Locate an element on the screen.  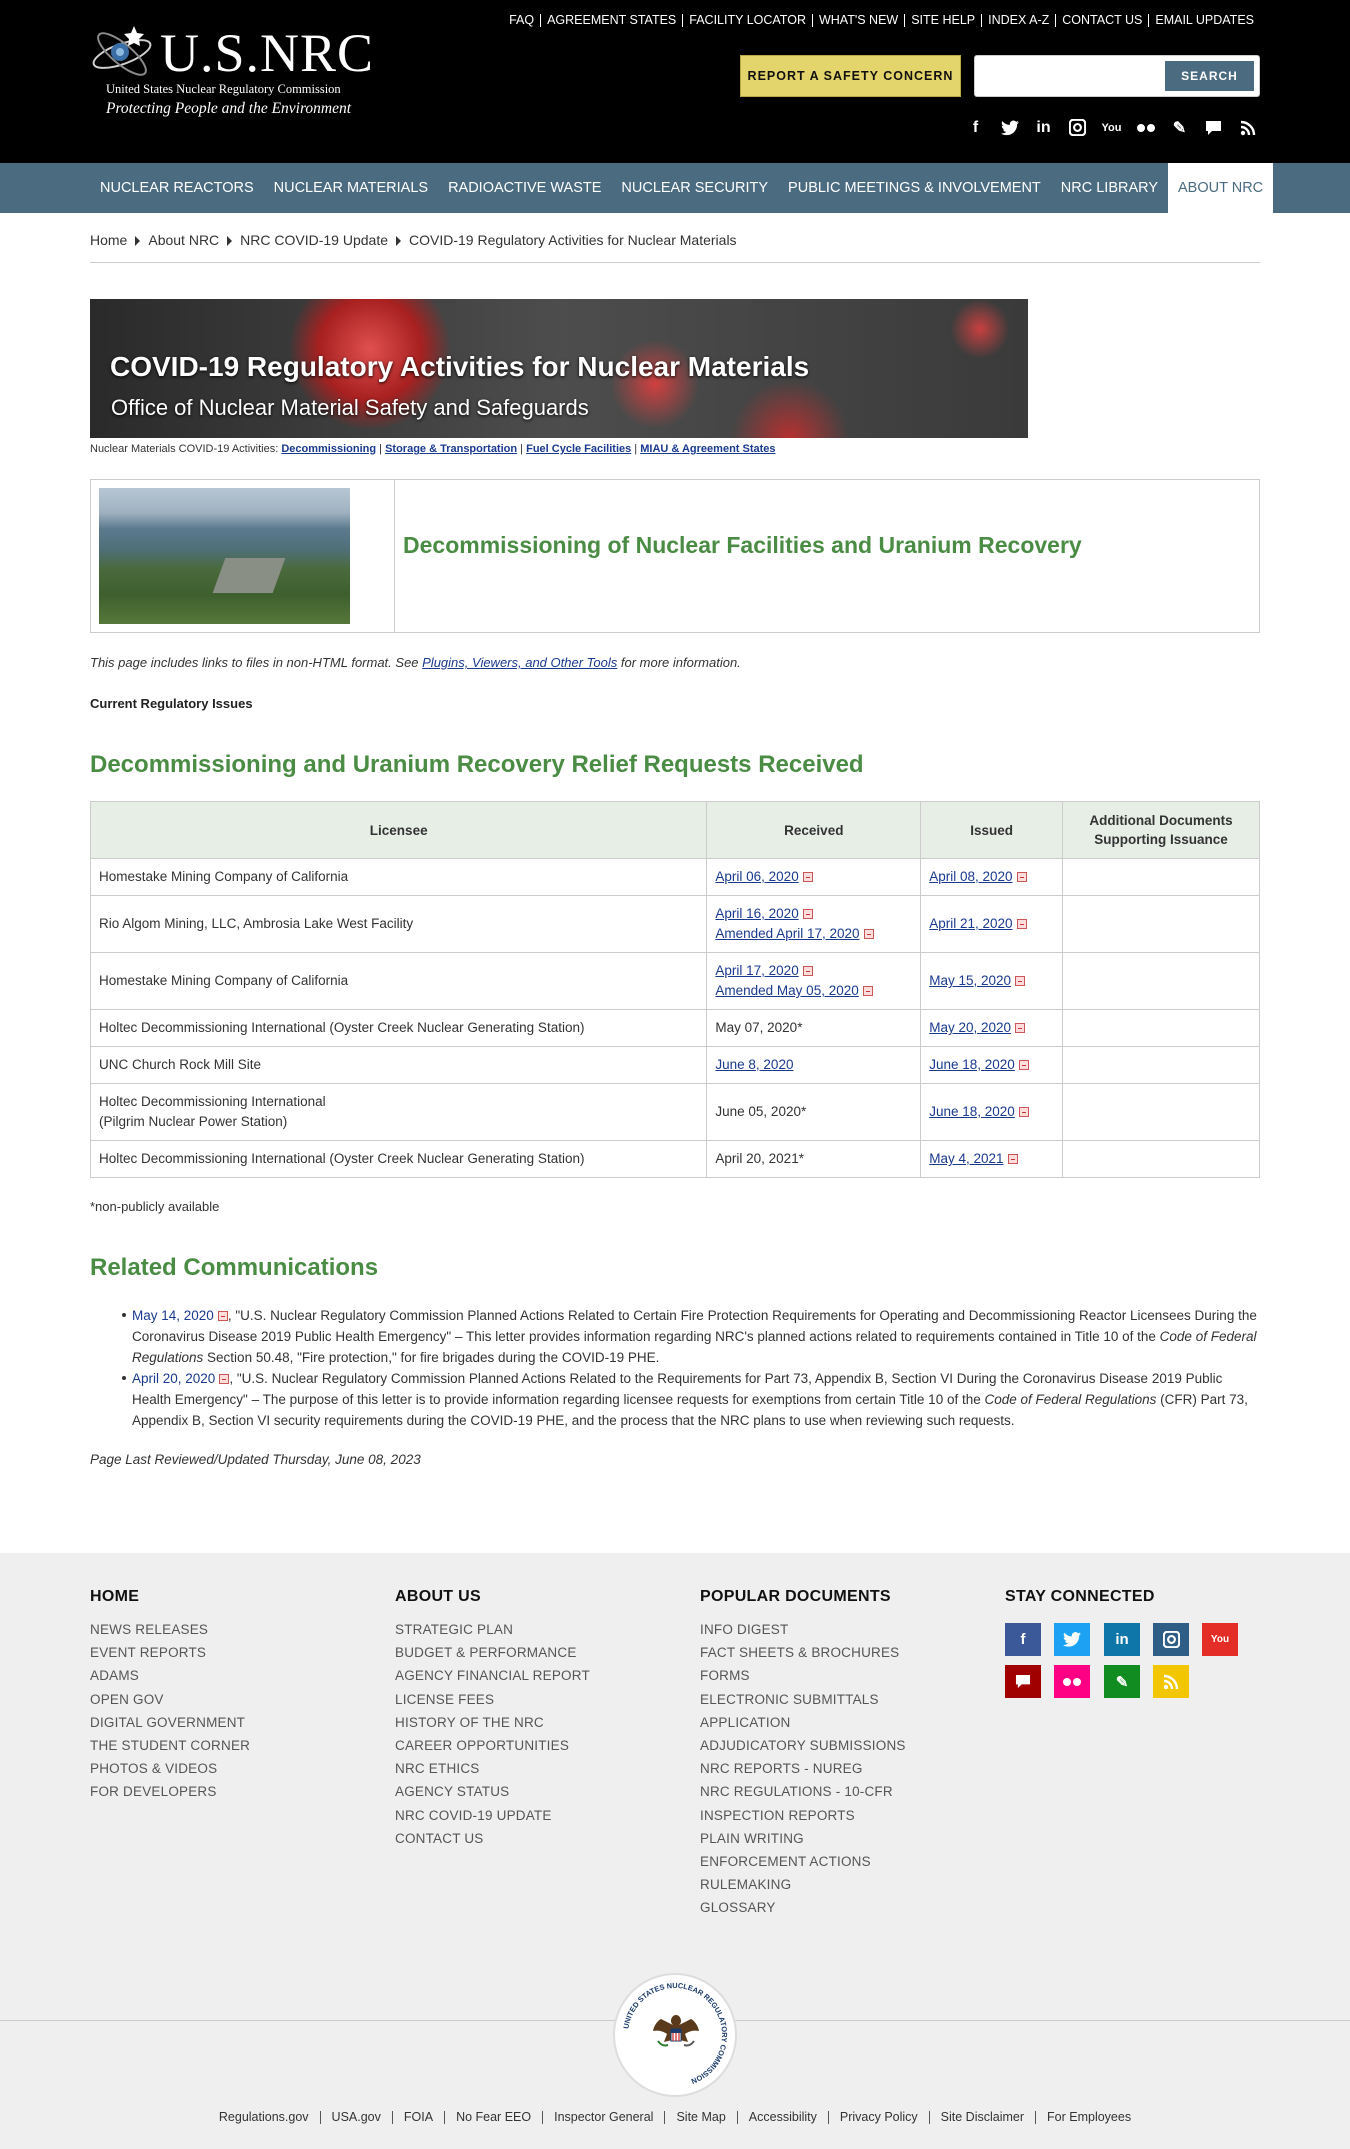
footer-link: NRC ETHICS is located at coordinates (492, 1768).